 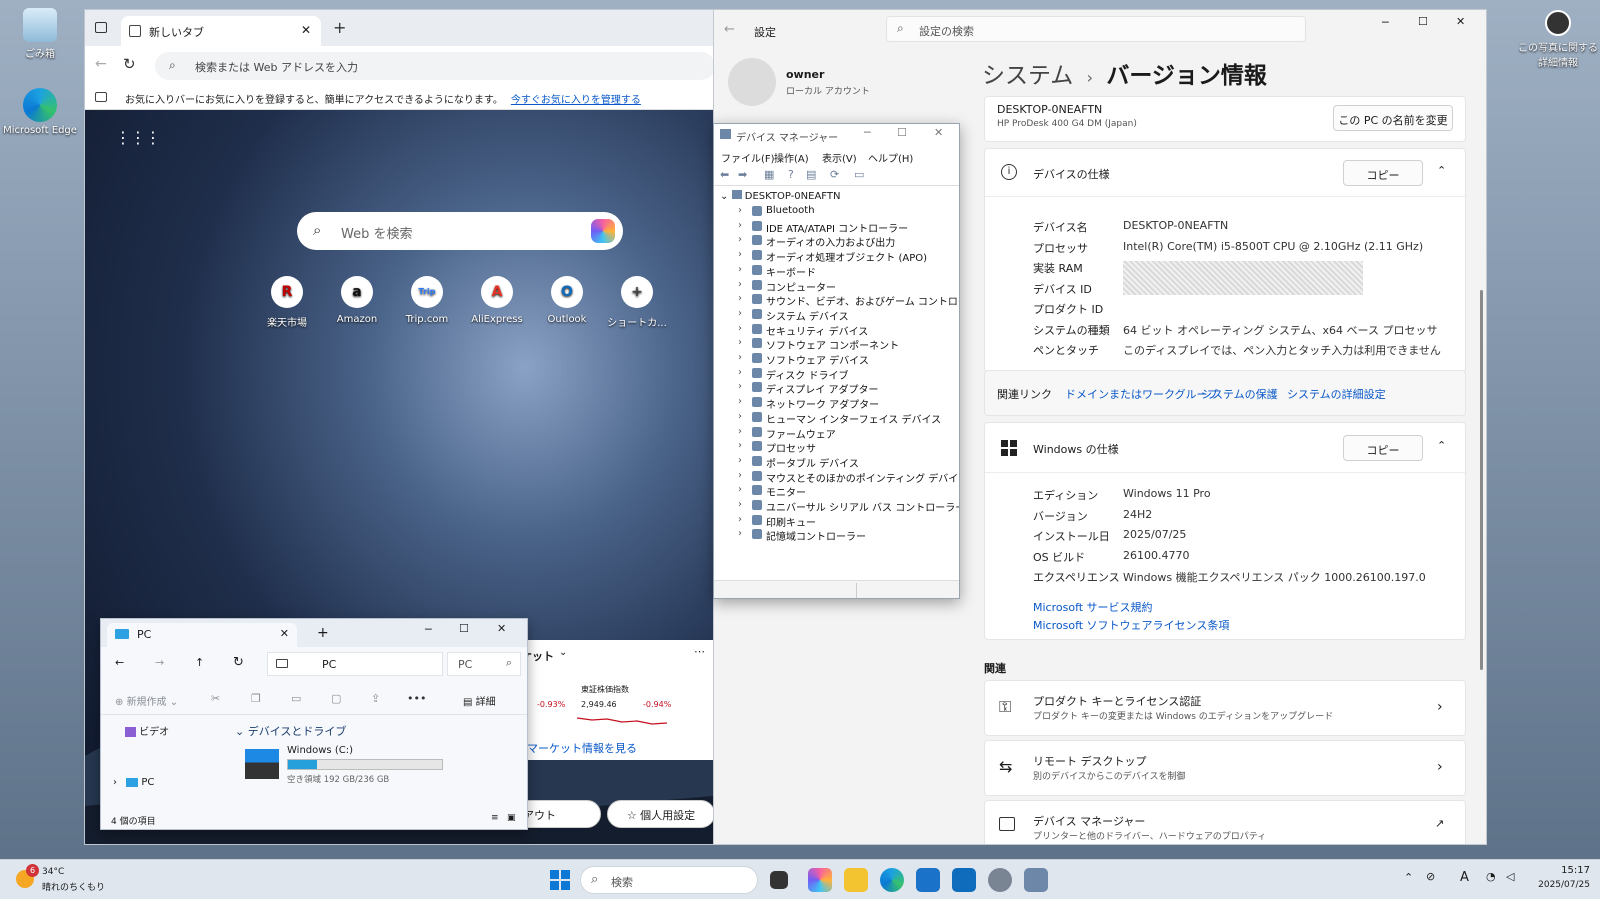 What do you see at coordinates (40, 112) in the screenshot?
I see `edge-desktop-icon: Microsoft Edge` at bounding box center [40, 112].